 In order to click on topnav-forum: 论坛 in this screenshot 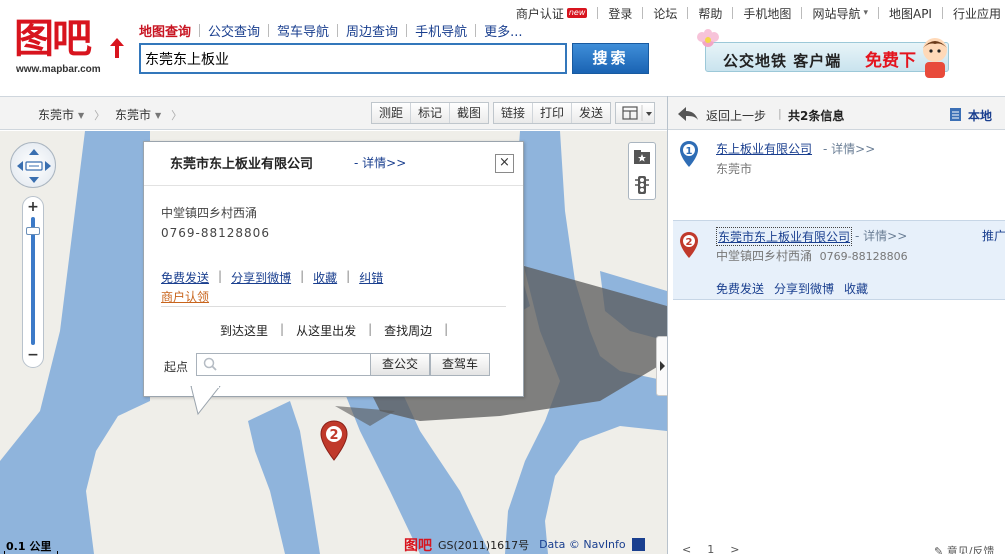, I will do `click(665, 13)`.